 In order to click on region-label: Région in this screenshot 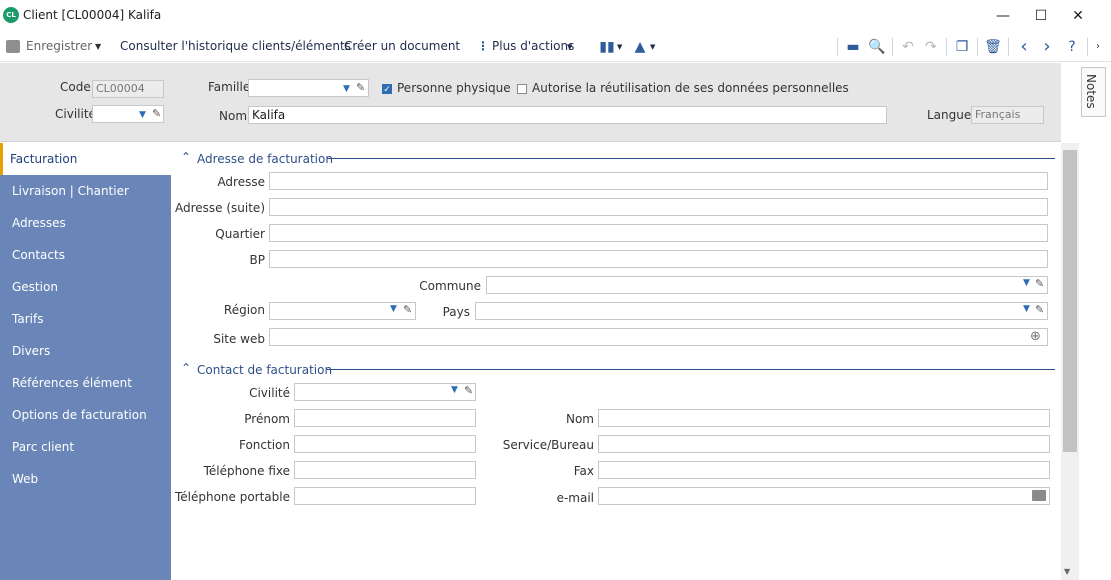, I will do `click(244, 310)`.